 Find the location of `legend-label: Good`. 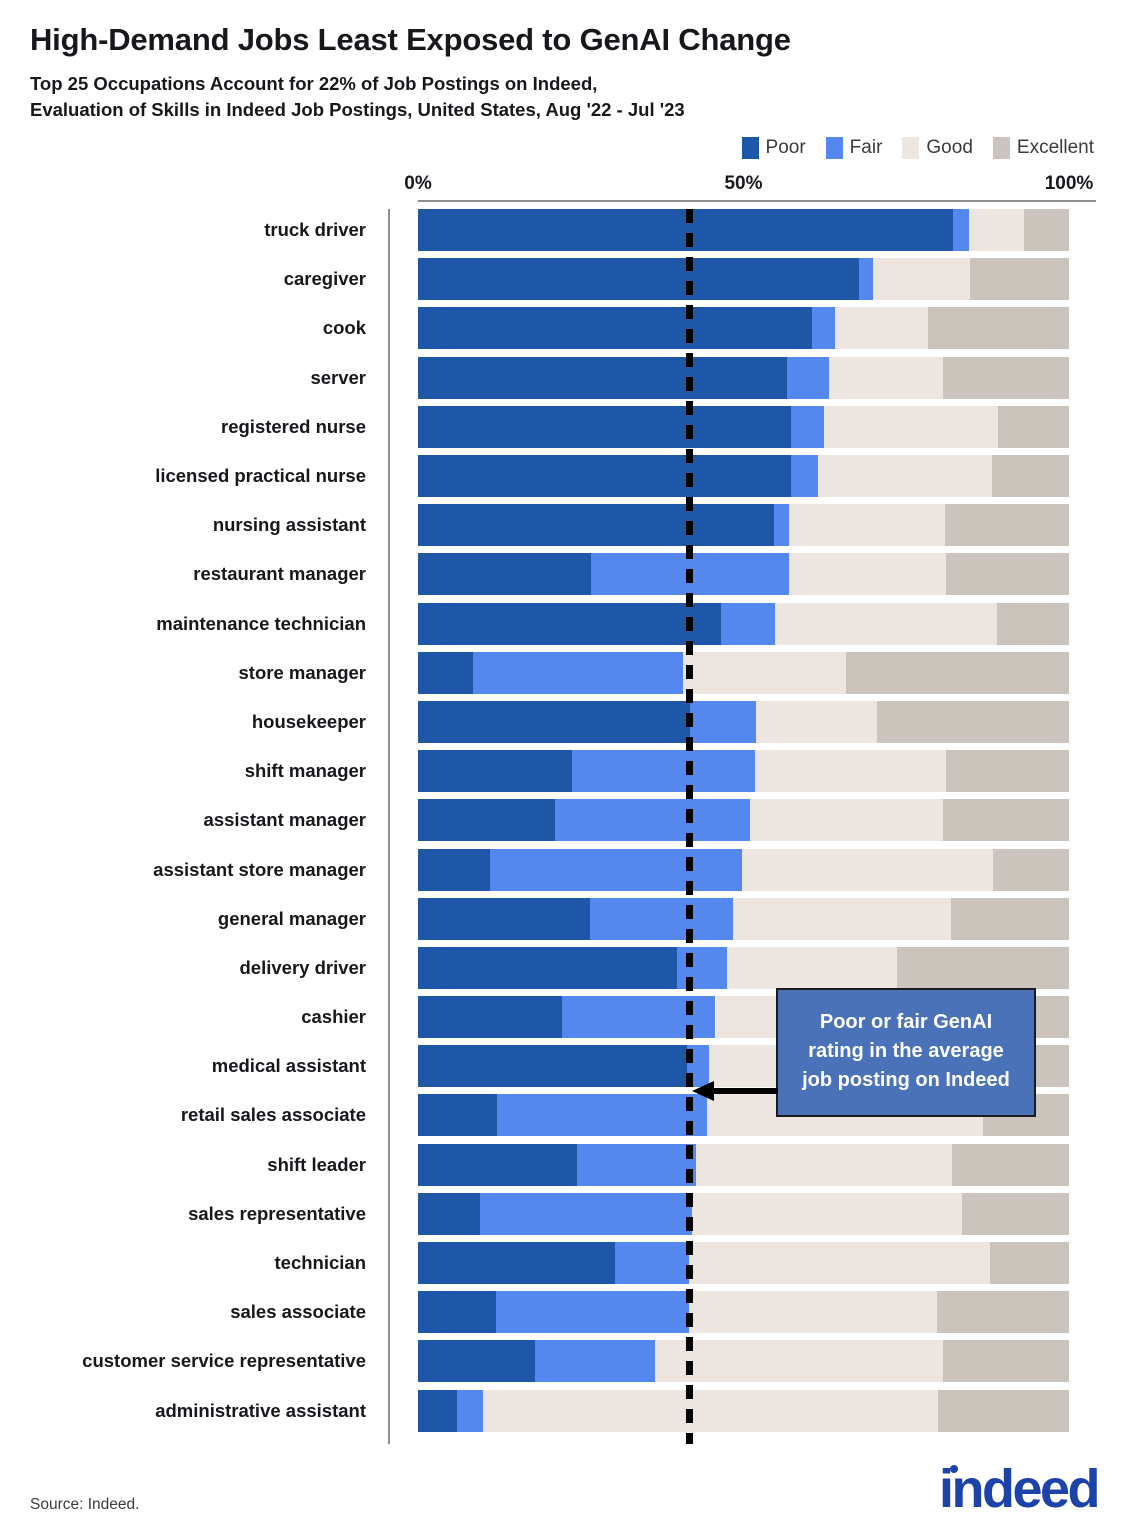

legend-label: Good is located at coordinates (949, 148).